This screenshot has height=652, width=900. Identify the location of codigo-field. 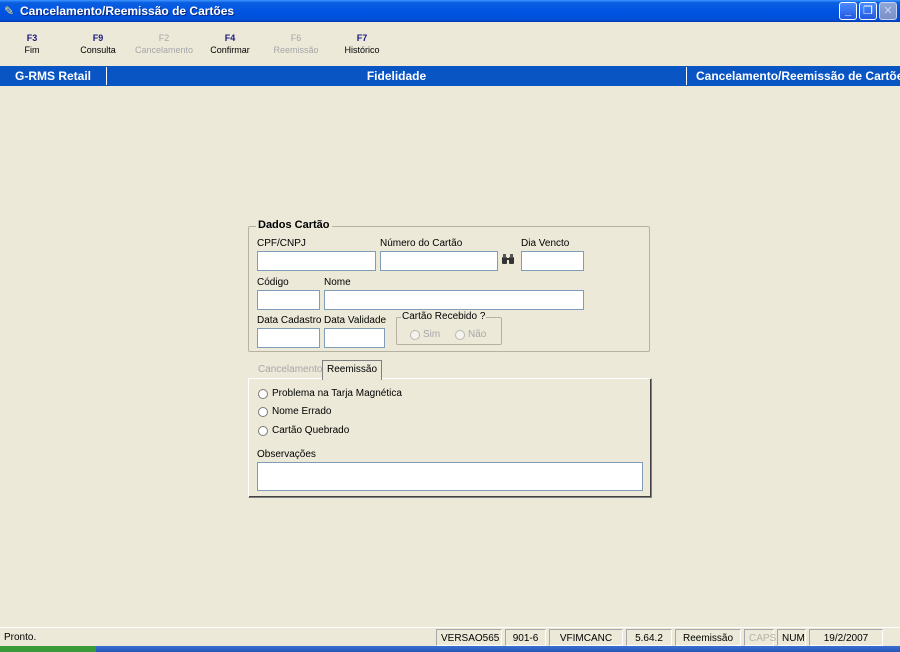
(288, 300).